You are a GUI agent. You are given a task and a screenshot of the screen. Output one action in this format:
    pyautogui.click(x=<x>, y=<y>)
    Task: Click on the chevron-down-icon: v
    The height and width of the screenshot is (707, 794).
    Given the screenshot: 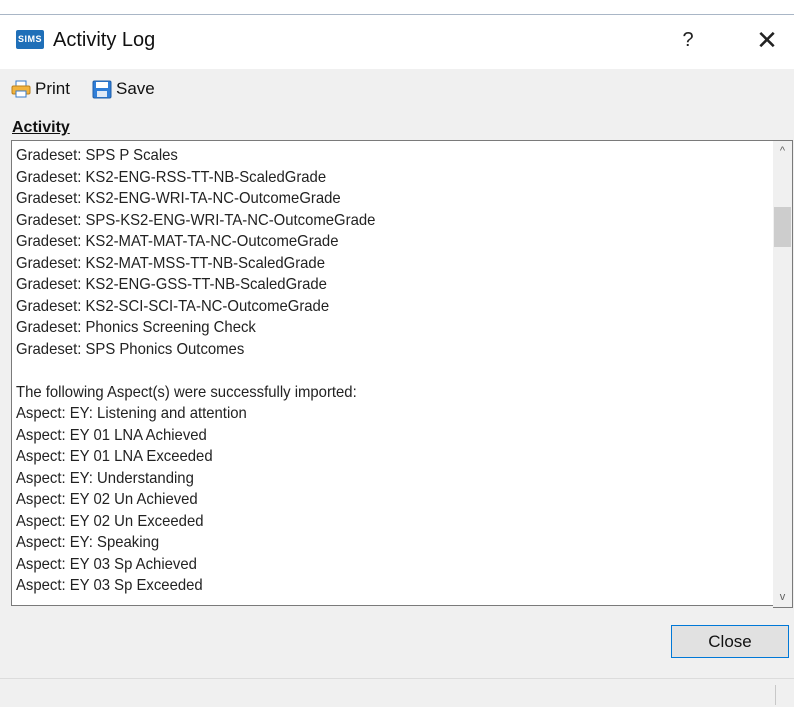 What is the action you would take?
    pyautogui.click(x=782, y=597)
    